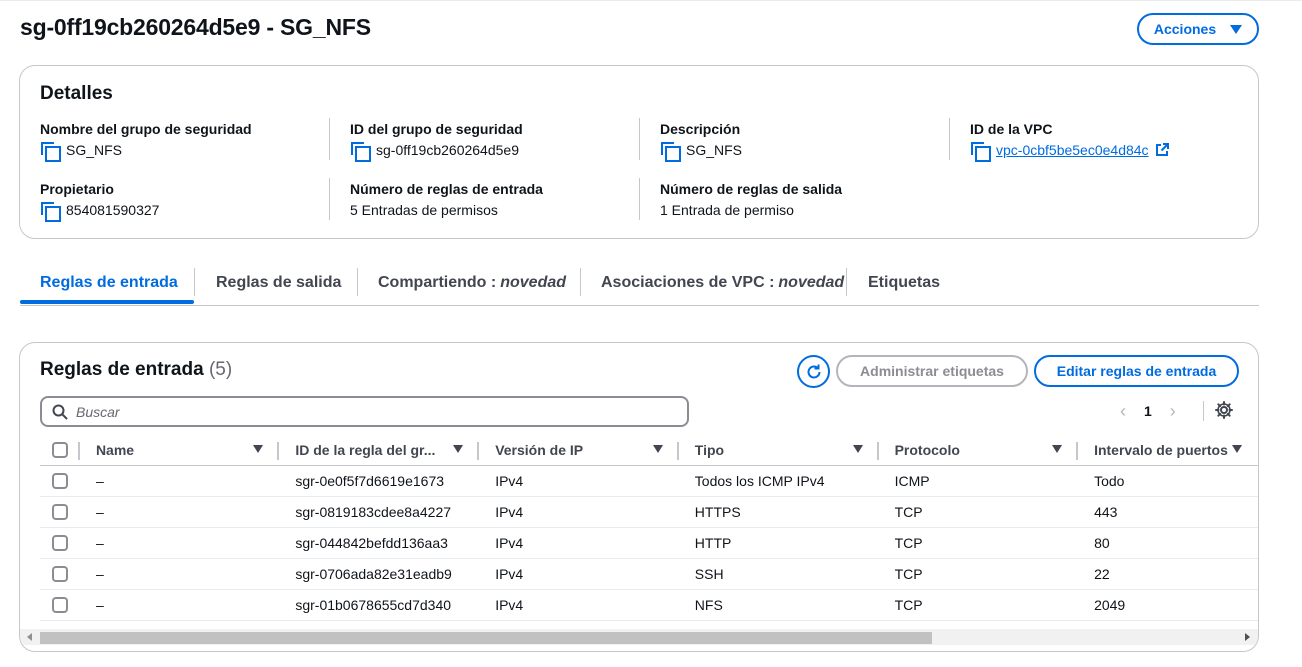  I want to click on horizontal-scrollbar, so click(639, 637).